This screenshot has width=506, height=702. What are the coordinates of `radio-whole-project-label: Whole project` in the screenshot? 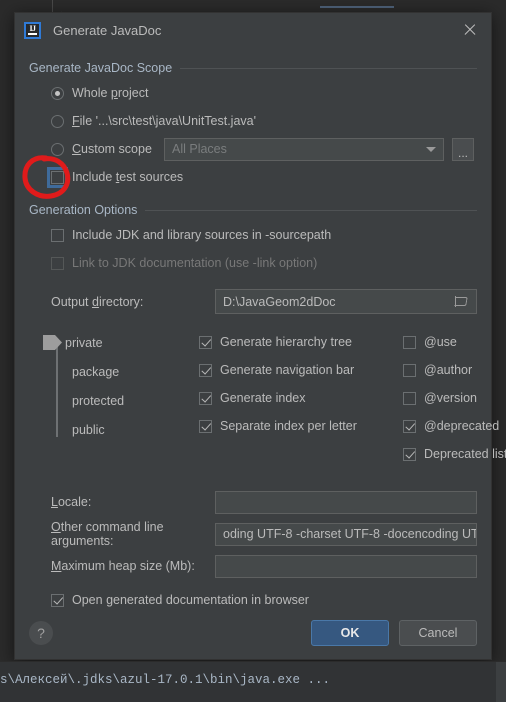 It's located at (110, 93).